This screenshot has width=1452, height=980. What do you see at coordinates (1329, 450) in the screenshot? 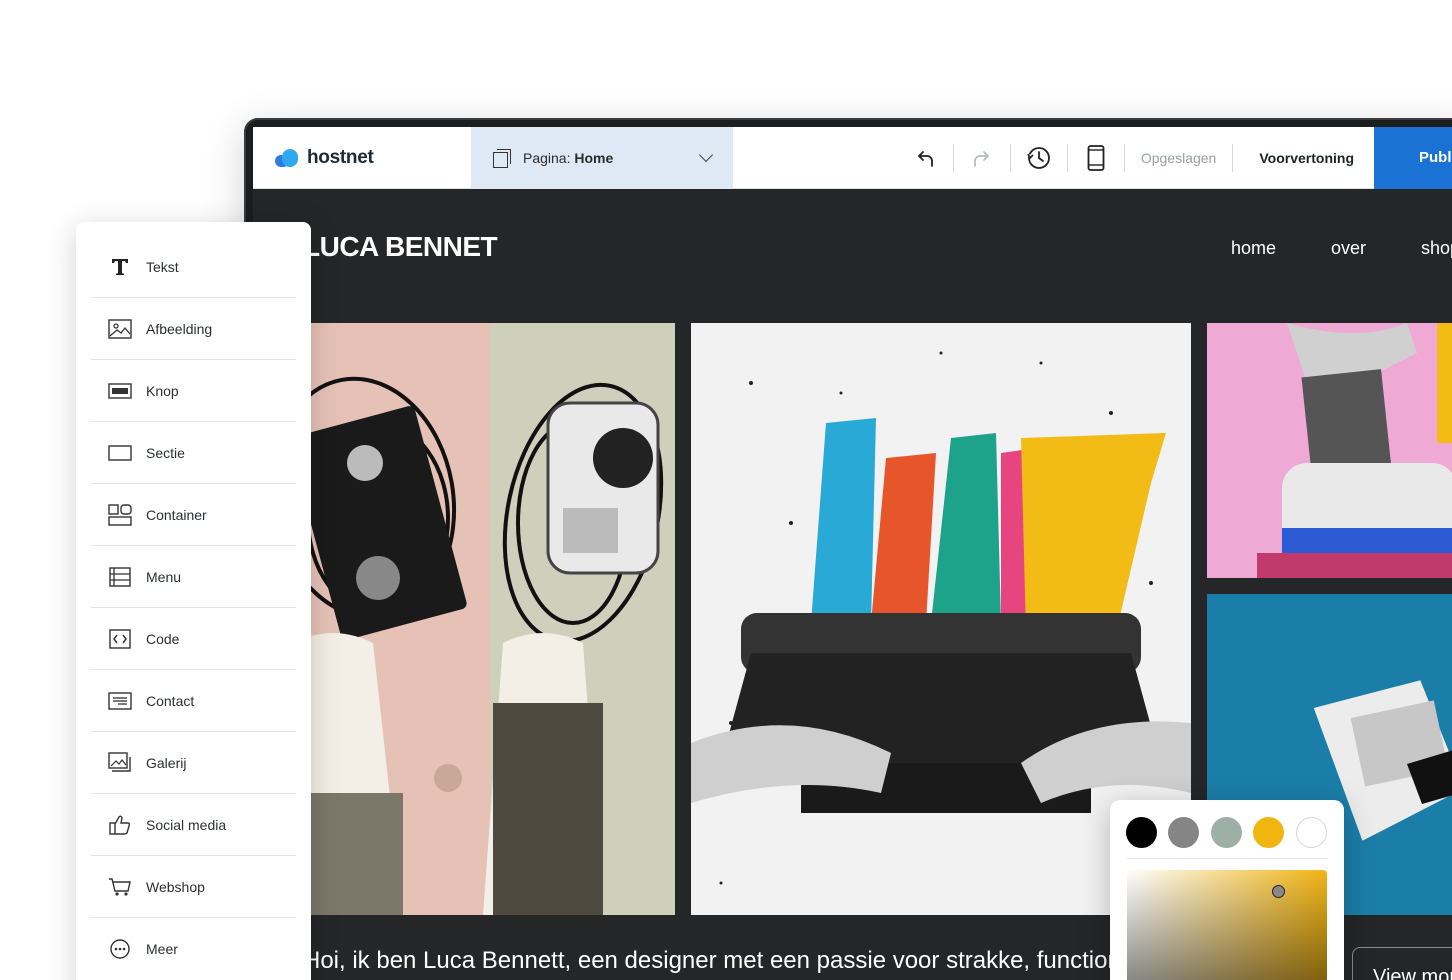
I see `portfolio-image-toaster` at bounding box center [1329, 450].